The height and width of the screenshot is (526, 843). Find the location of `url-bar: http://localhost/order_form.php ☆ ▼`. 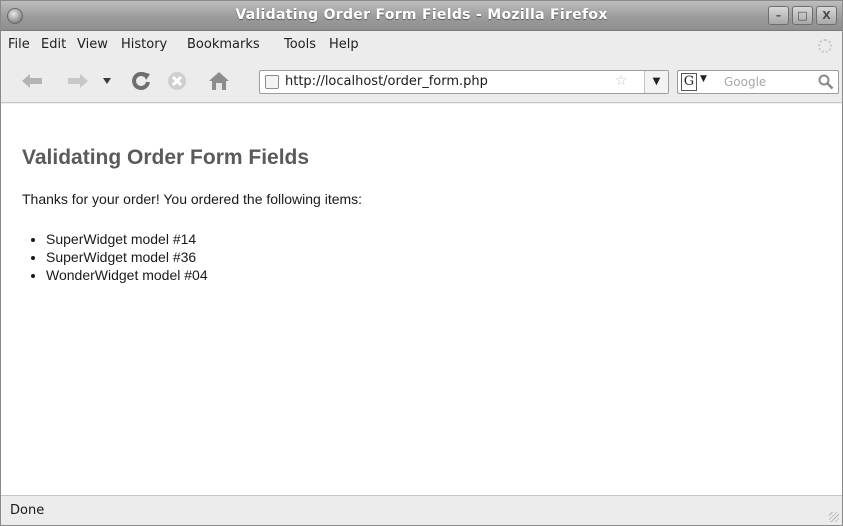

url-bar: http://localhost/order_form.php ☆ ▼ is located at coordinates (464, 82).